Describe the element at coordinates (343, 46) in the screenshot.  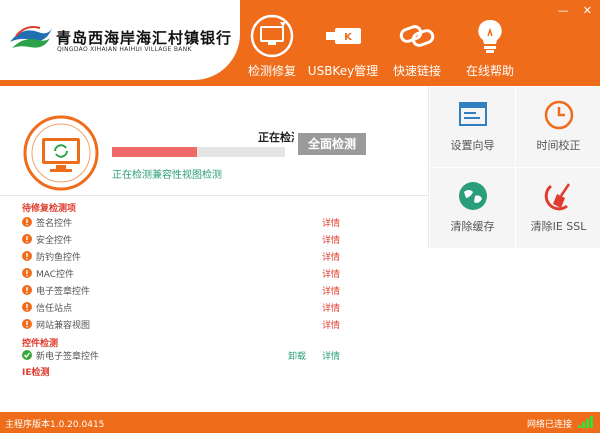
I see `nav-usbkey: K USBKey管理` at that location.